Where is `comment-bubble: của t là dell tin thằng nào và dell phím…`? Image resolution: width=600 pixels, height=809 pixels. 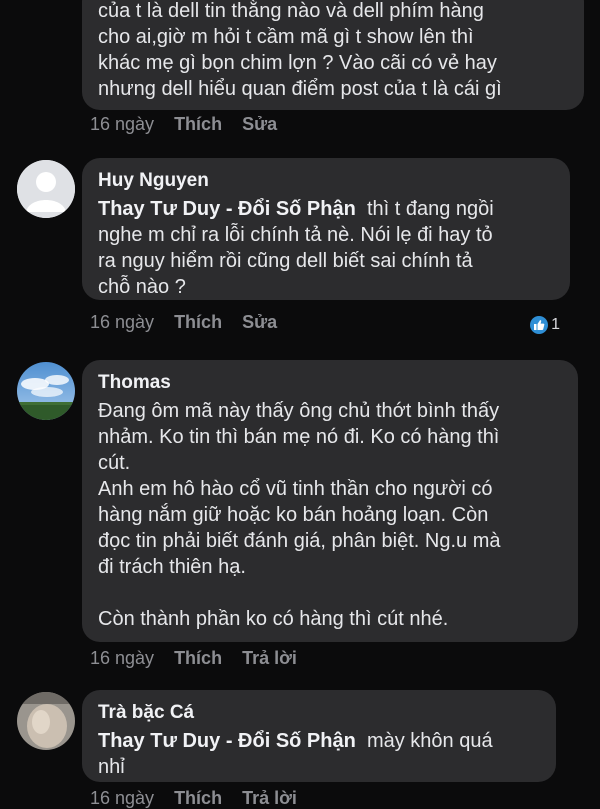
comment-bubble: của t là dell tin thằng nào và dell phím… is located at coordinates (333, 55).